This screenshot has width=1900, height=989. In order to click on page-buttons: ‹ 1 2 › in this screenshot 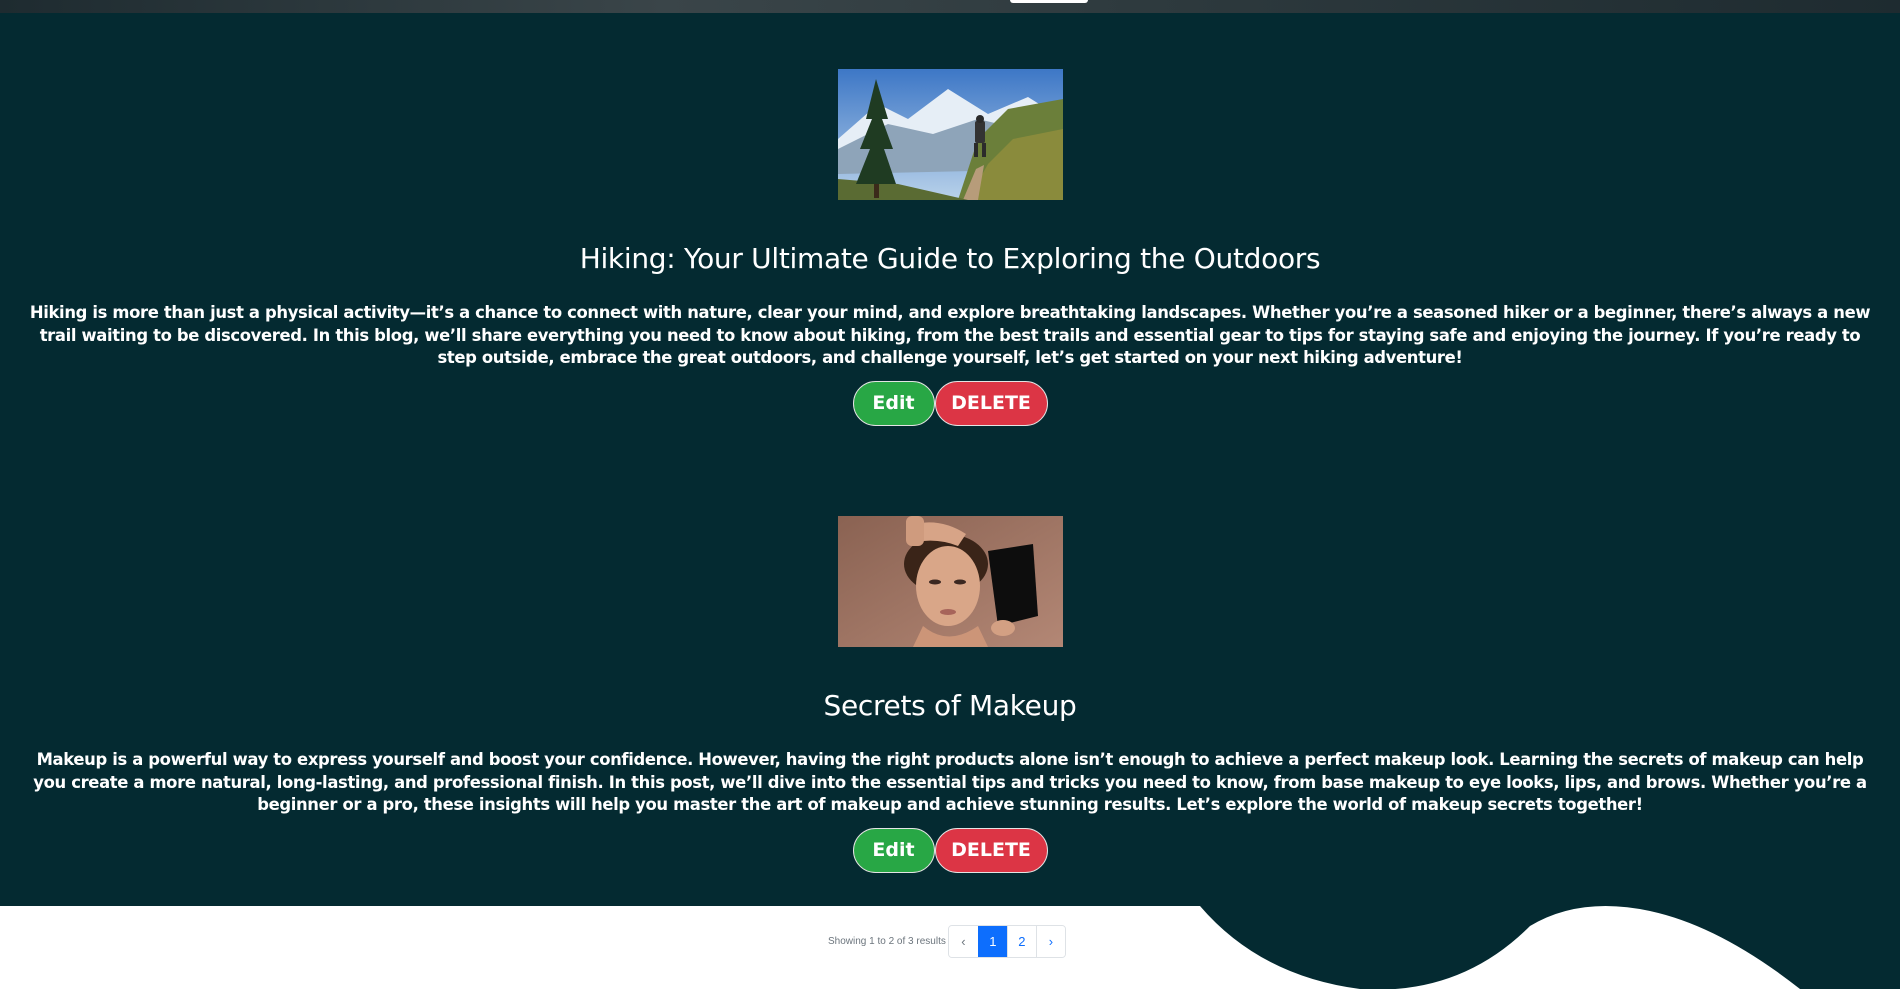, I will do `click(1006, 941)`.